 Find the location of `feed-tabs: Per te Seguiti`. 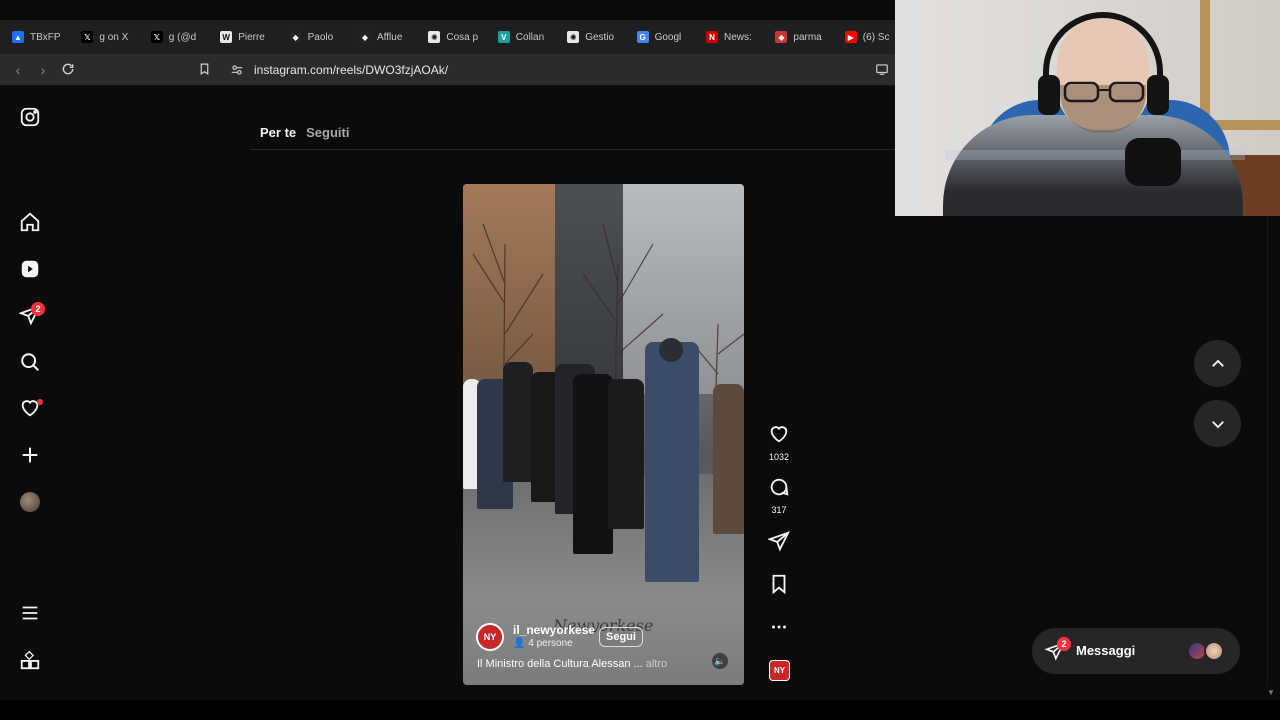

feed-tabs: Per te Seguiti is located at coordinates (304, 132).